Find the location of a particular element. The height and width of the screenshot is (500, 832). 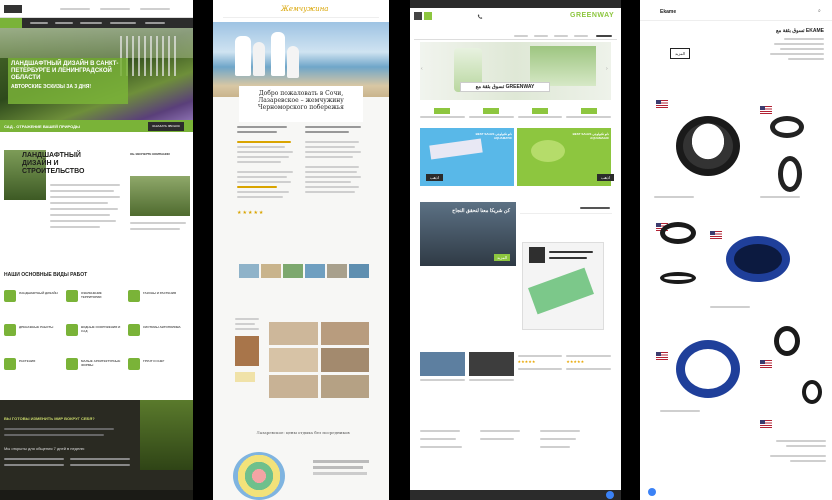

hero-caption: تسوق بثقة مع GREENWAY is located at coordinates (505, 87).